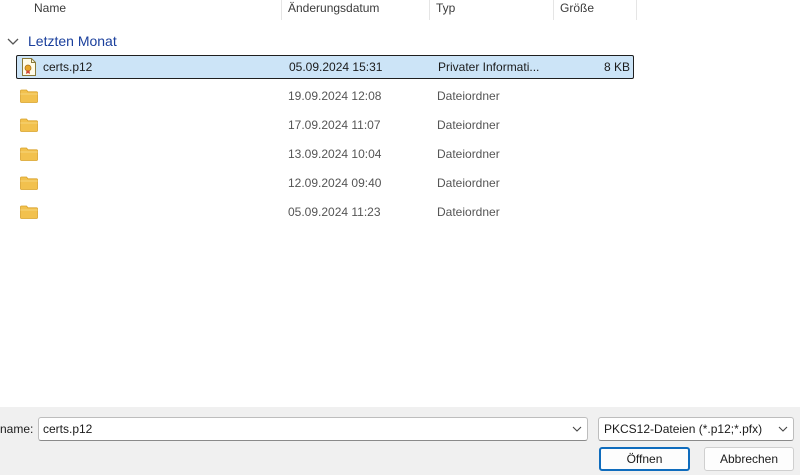 The height and width of the screenshot is (475, 800). I want to click on filetype-value: PKCS12-Dateien (*.p12;*.pfx), so click(683, 429).